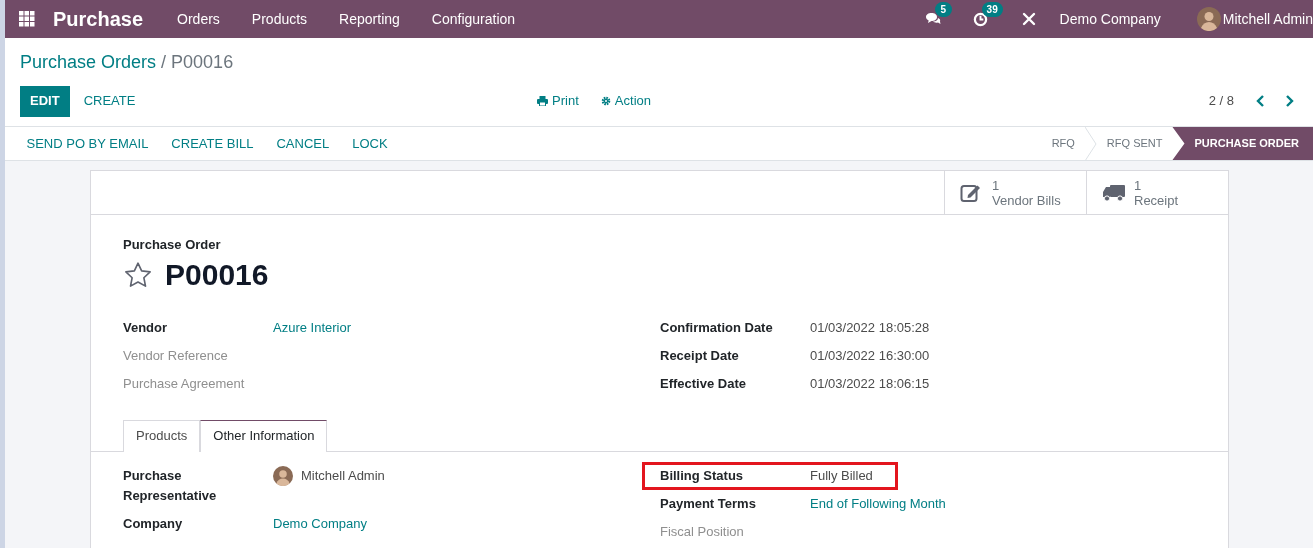  I want to click on field-value: 01/03/2022 16:30:00, so click(870, 355).